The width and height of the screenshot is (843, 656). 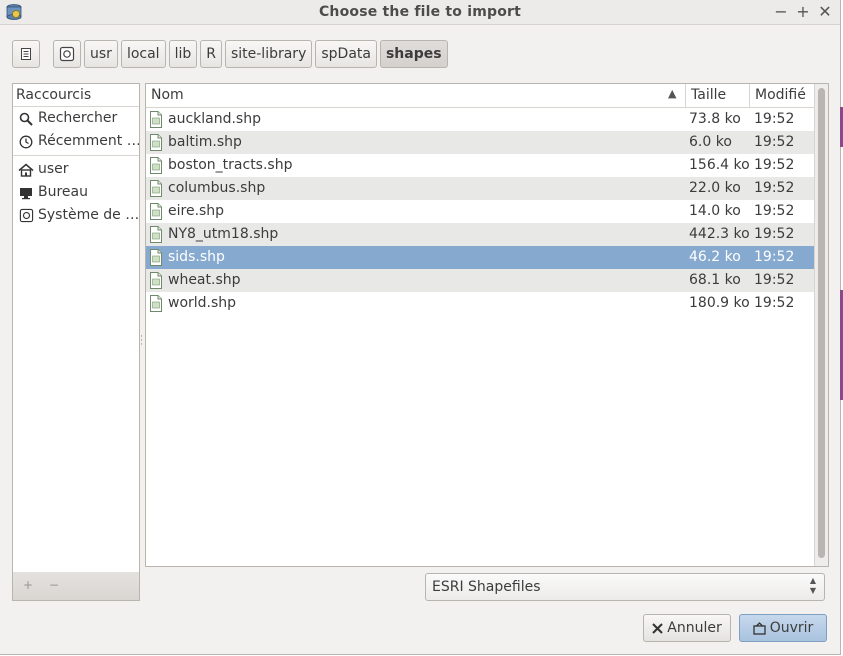 I want to click on column-header-size: Taille, so click(x=717, y=95).